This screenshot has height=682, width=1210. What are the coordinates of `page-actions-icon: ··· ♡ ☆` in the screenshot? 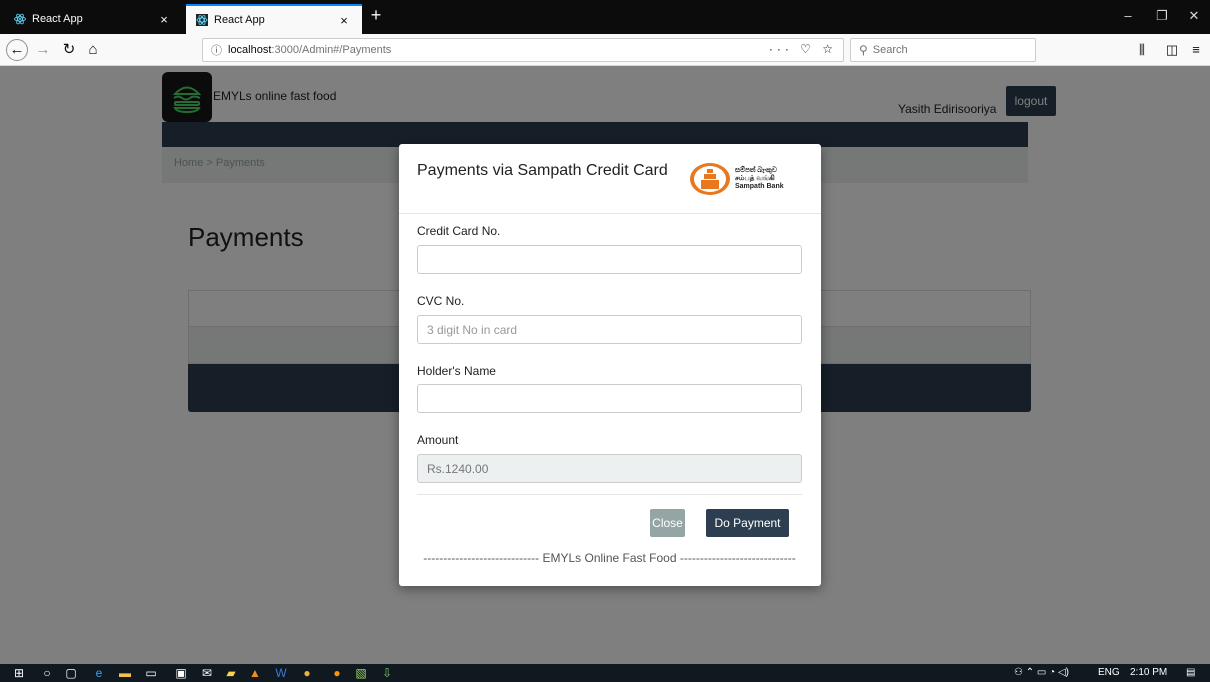 It's located at (803, 49).